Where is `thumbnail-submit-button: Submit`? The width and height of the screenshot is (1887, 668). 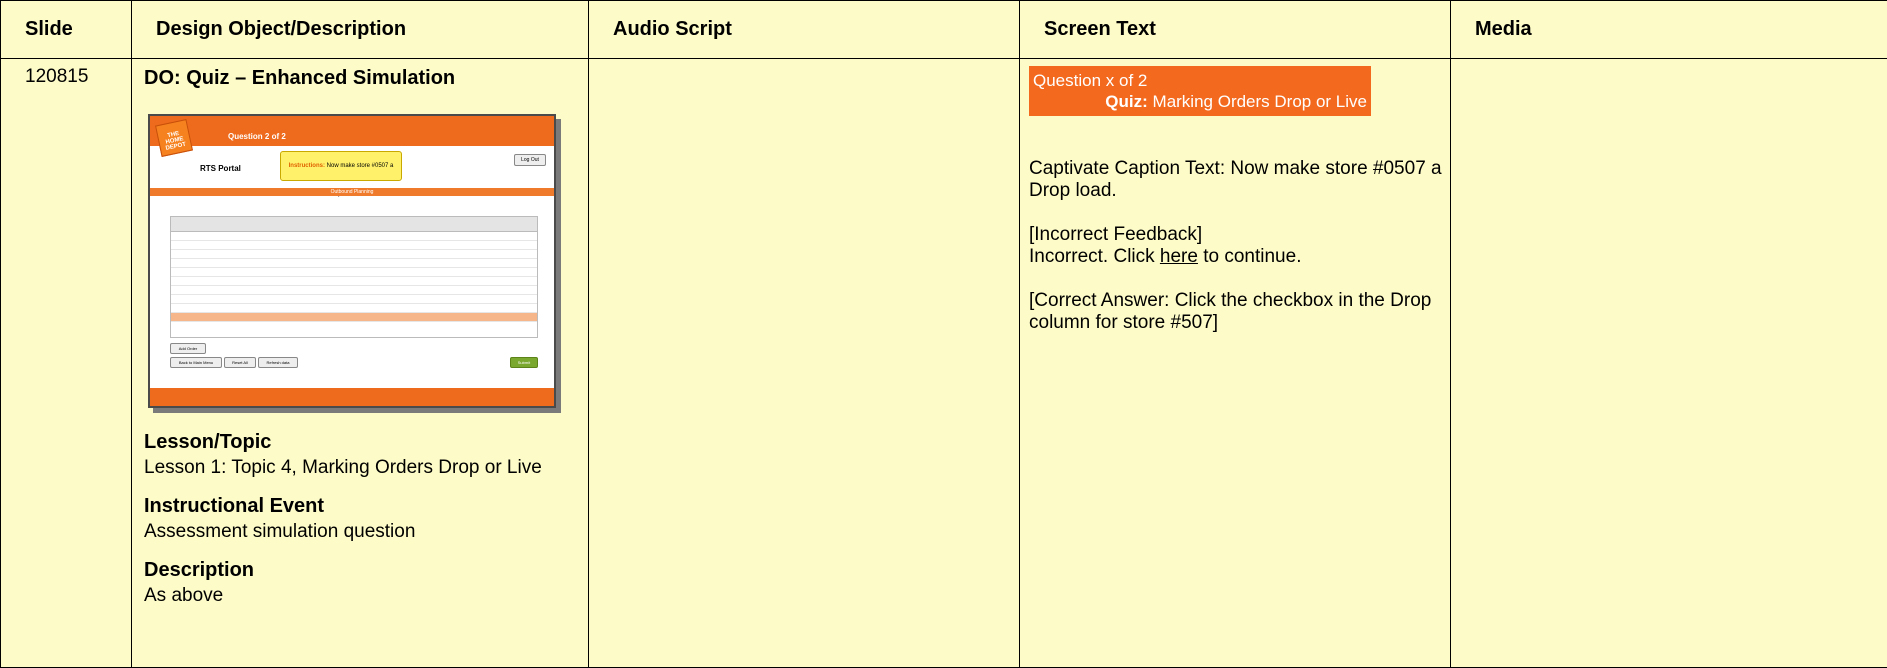
thumbnail-submit-button: Submit is located at coordinates (524, 362).